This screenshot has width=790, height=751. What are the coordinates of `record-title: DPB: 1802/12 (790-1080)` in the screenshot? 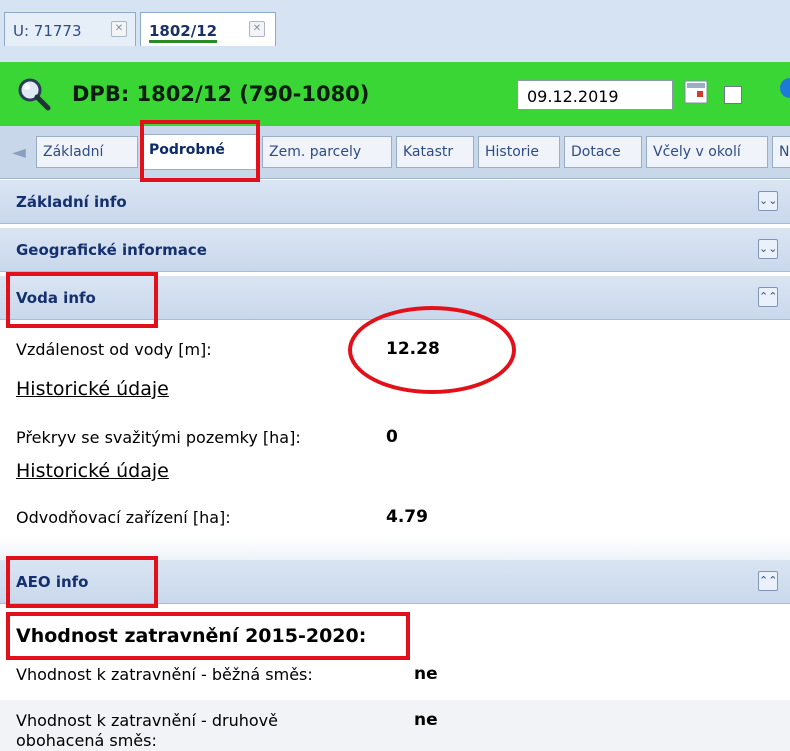 It's located at (221, 94).